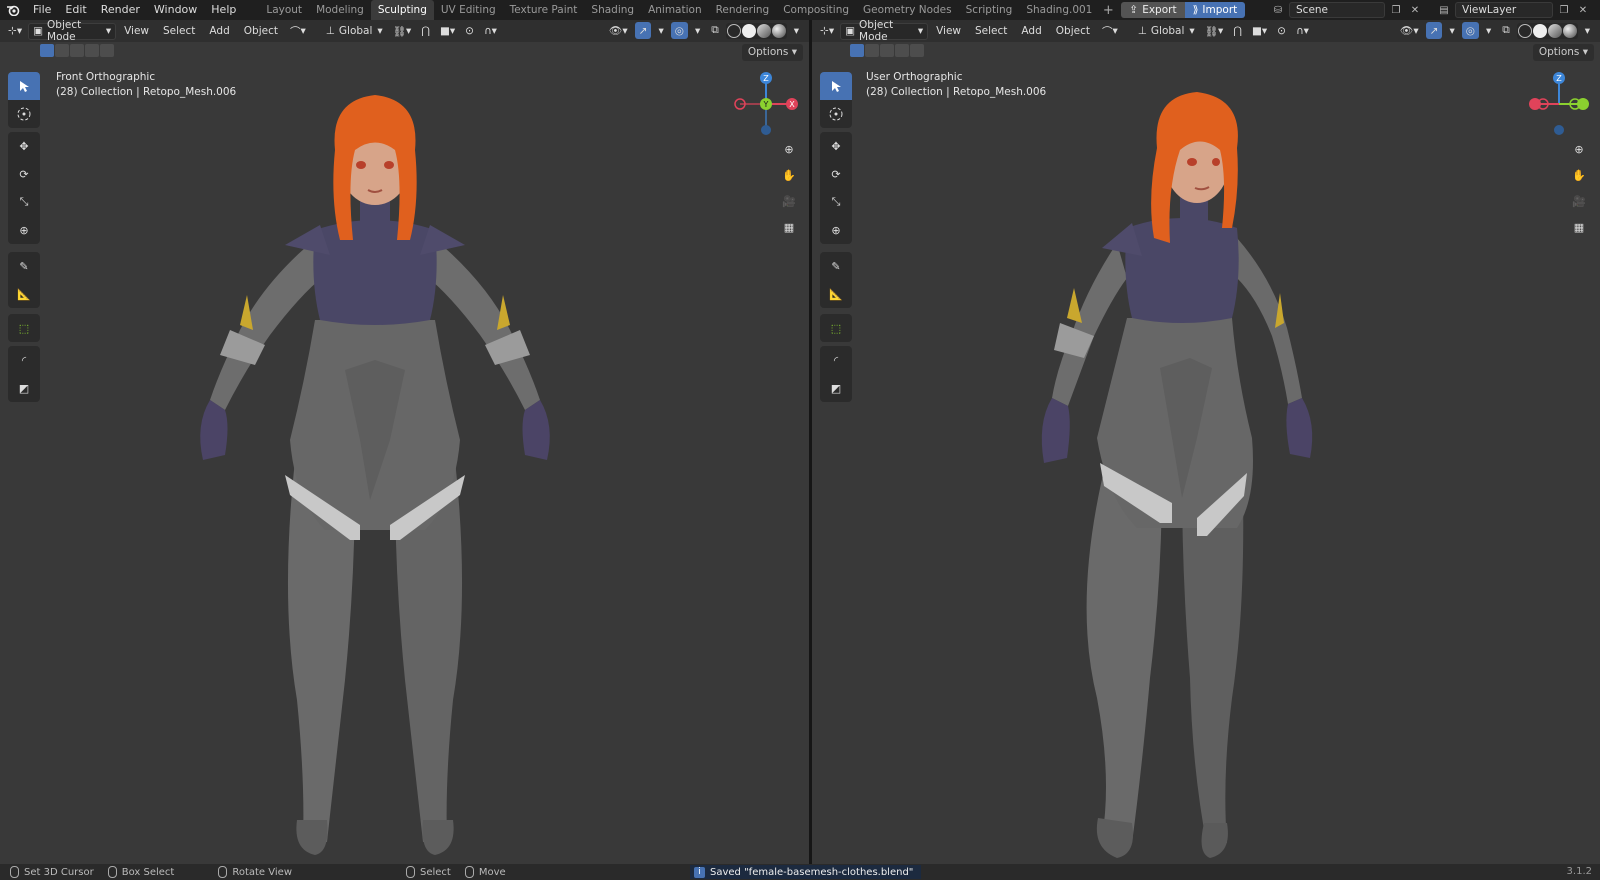 The height and width of the screenshot is (880, 1600). Describe the element at coordinates (1564, 10) in the screenshot. I see `new-view-layer-icon: ❐` at that location.